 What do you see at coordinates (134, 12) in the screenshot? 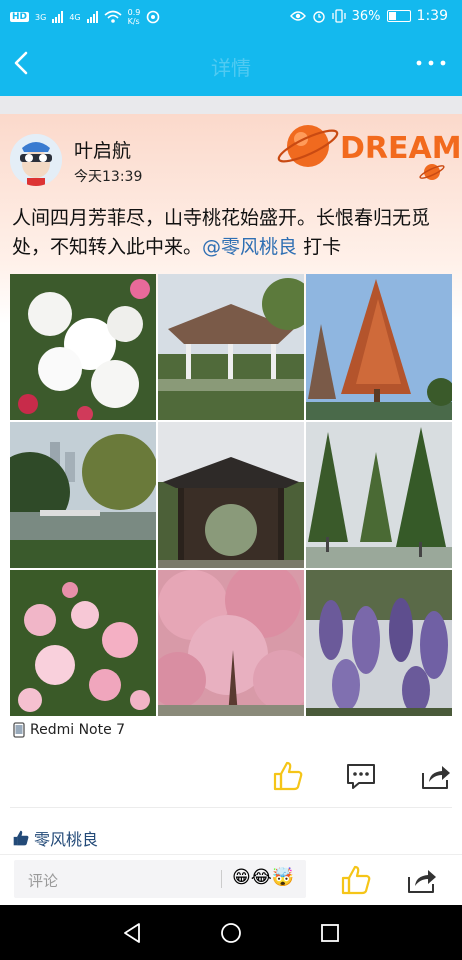
I see `speed-value: 0.9` at bounding box center [134, 12].